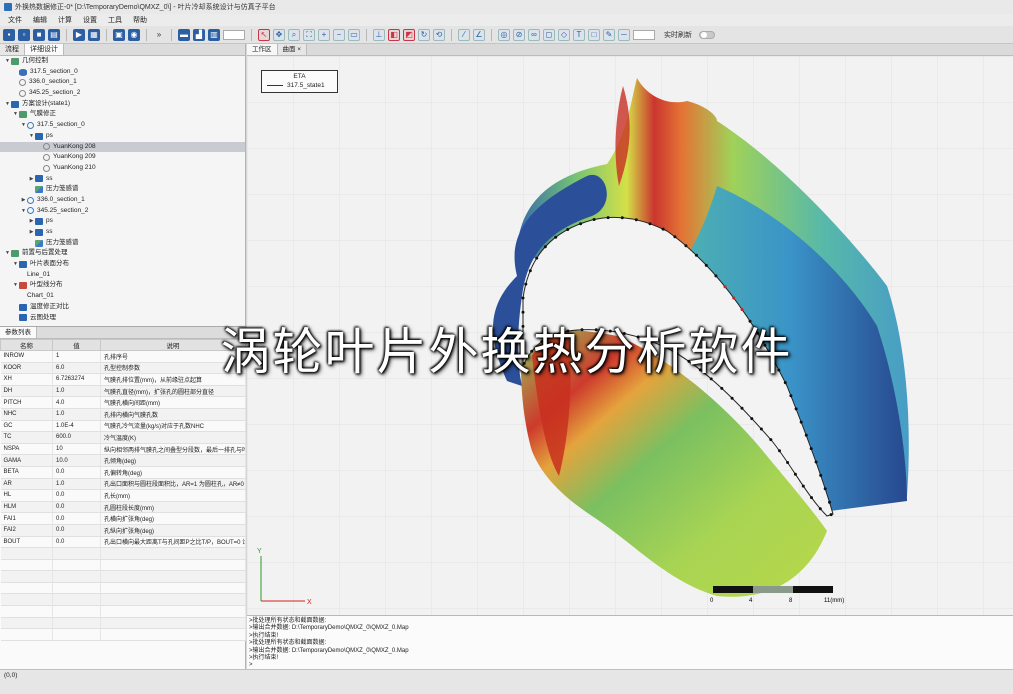 Image resolution: width=1013 pixels, height=694 pixels. Describe the element at coordinates (123, 518) in the screenshot. I see `table-row: FAI1 0.0 孔横向扩张角(deg)` at that location.